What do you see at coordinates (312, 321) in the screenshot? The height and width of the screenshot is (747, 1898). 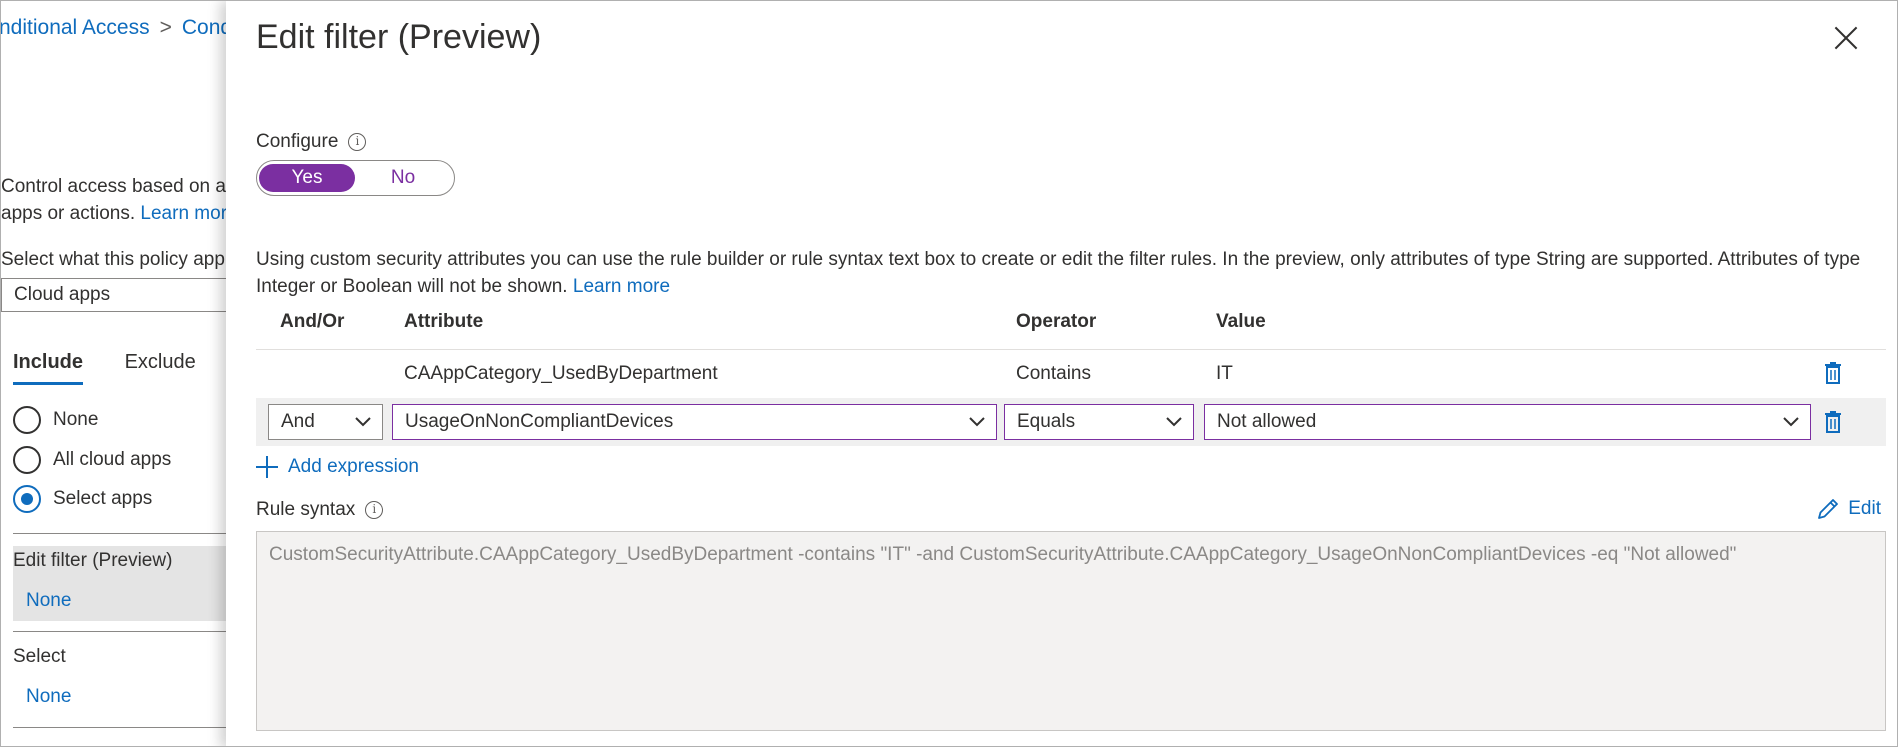 I see `header-andor: And/Or` at bounding box center [312, 321].